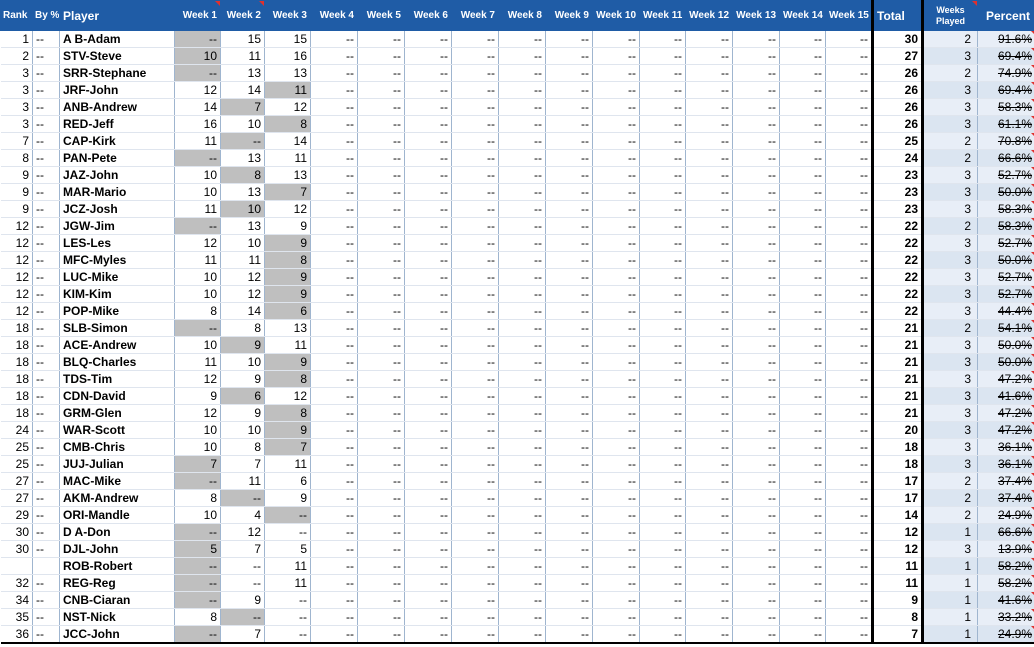 This screenshot has width=1034, height=647. What do you see at coordinates (287, 15) in the screenshot?
I see `header-week-3: Week 3` at bounding box center [287, 15].